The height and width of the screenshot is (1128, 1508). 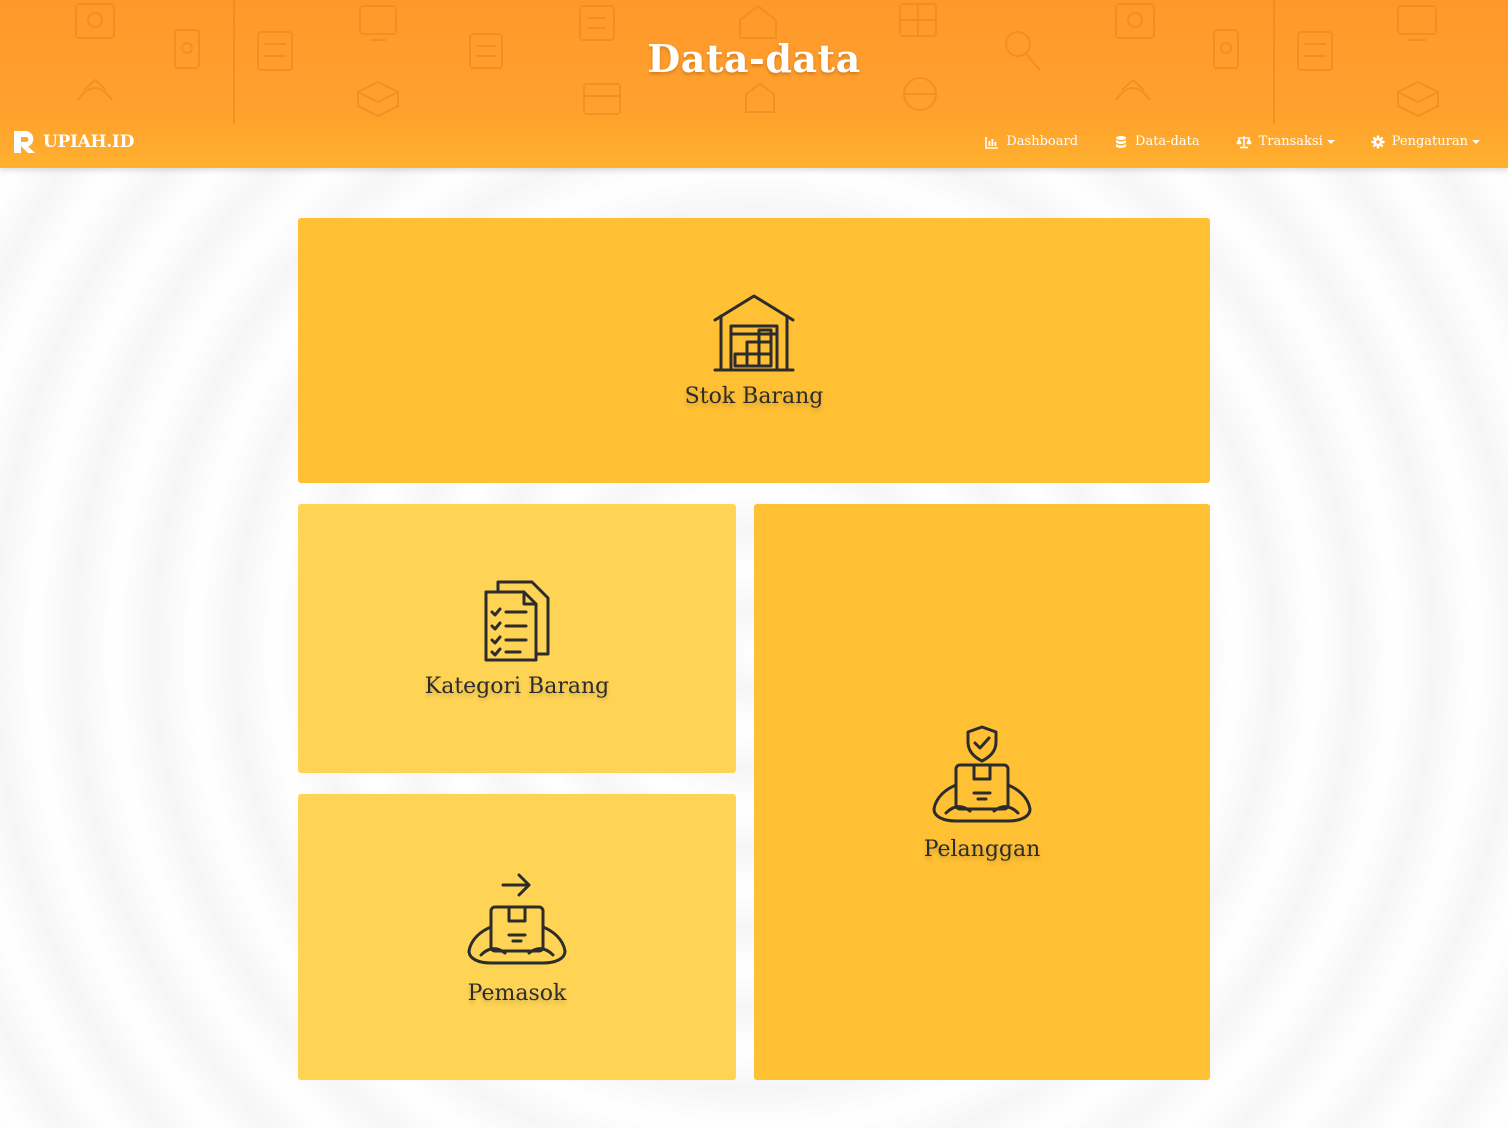 I want to click on tile-stok-barang: Stok Barang, so click(x=754, y=350).